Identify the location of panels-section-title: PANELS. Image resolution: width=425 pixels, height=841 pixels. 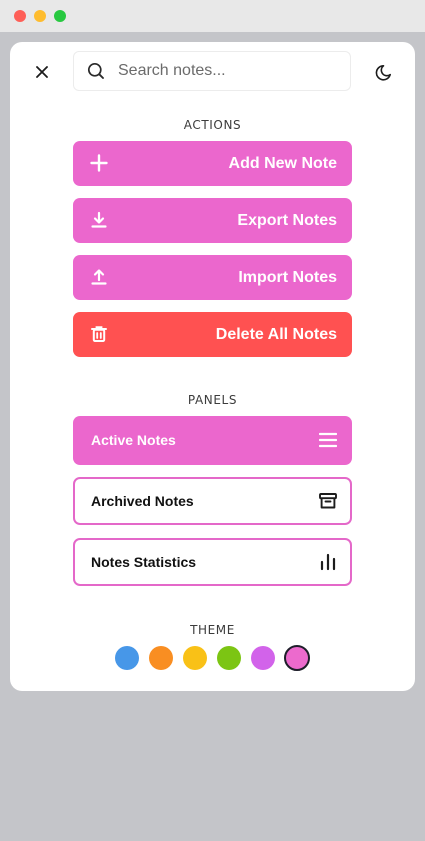
(212, 400).